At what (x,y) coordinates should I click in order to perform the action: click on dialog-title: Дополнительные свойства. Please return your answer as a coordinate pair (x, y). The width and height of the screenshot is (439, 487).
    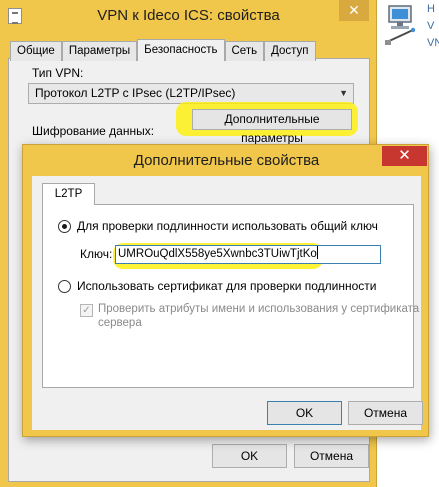
    Looking at the image, I should click on (226, 160).